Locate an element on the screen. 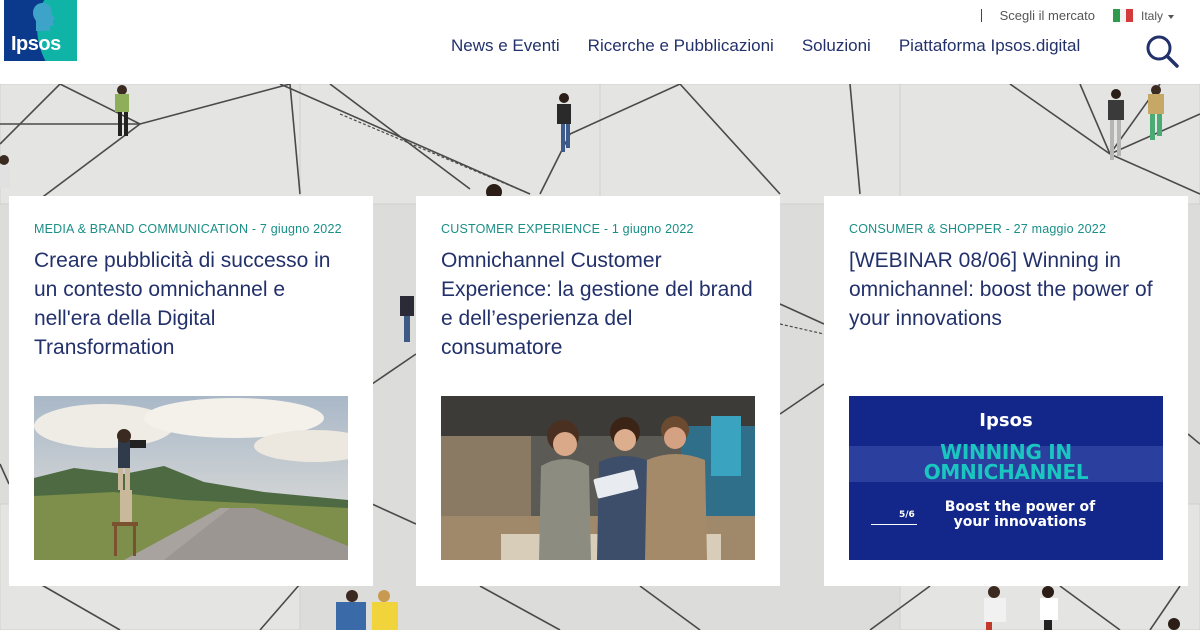 This screenshot has width=1200, height=630. webinar-subline-2: your innovations is located at coordinates (1020, 522).